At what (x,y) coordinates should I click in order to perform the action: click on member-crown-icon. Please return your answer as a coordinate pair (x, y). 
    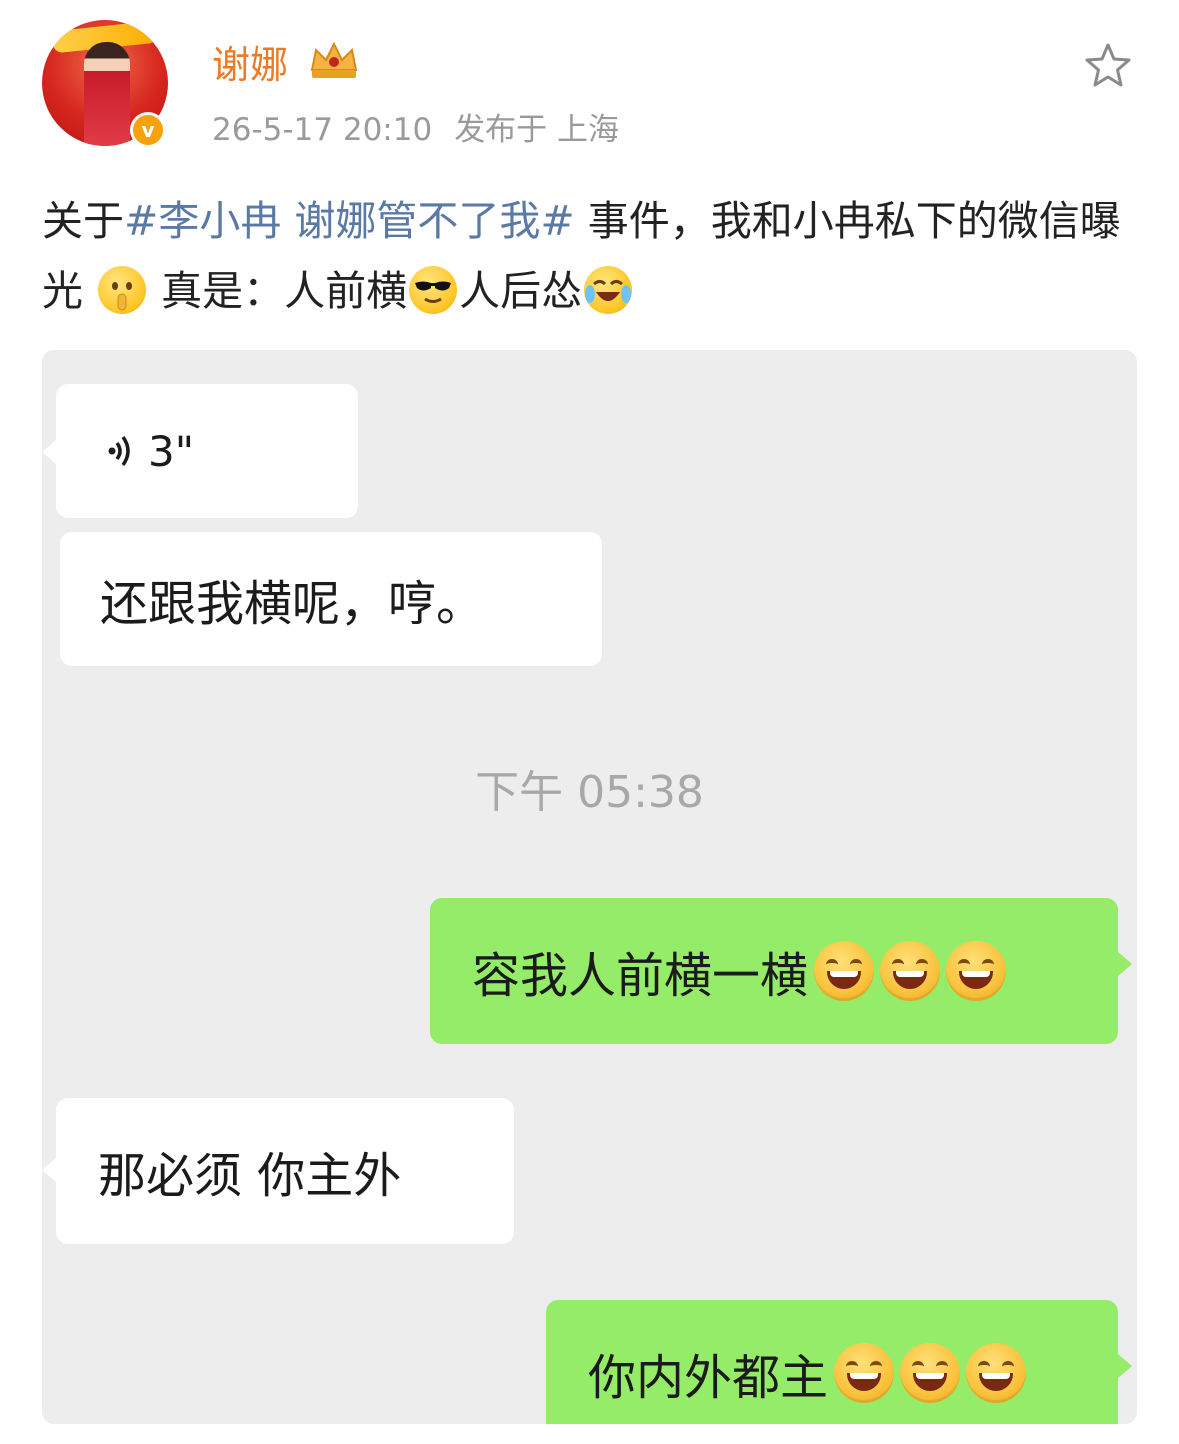
    Looking at the image, I should click on (334, 60).